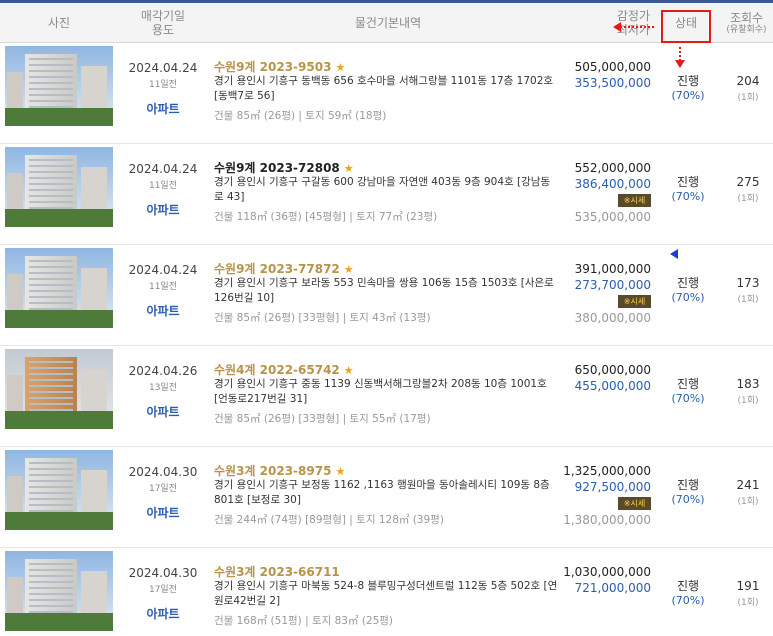 This screenshot has width=773, height=636. What do you see at coordinates (163, 371) in the screenshot?
I see `sale-date: 2024.04.26` at bounding box center [163, 371].